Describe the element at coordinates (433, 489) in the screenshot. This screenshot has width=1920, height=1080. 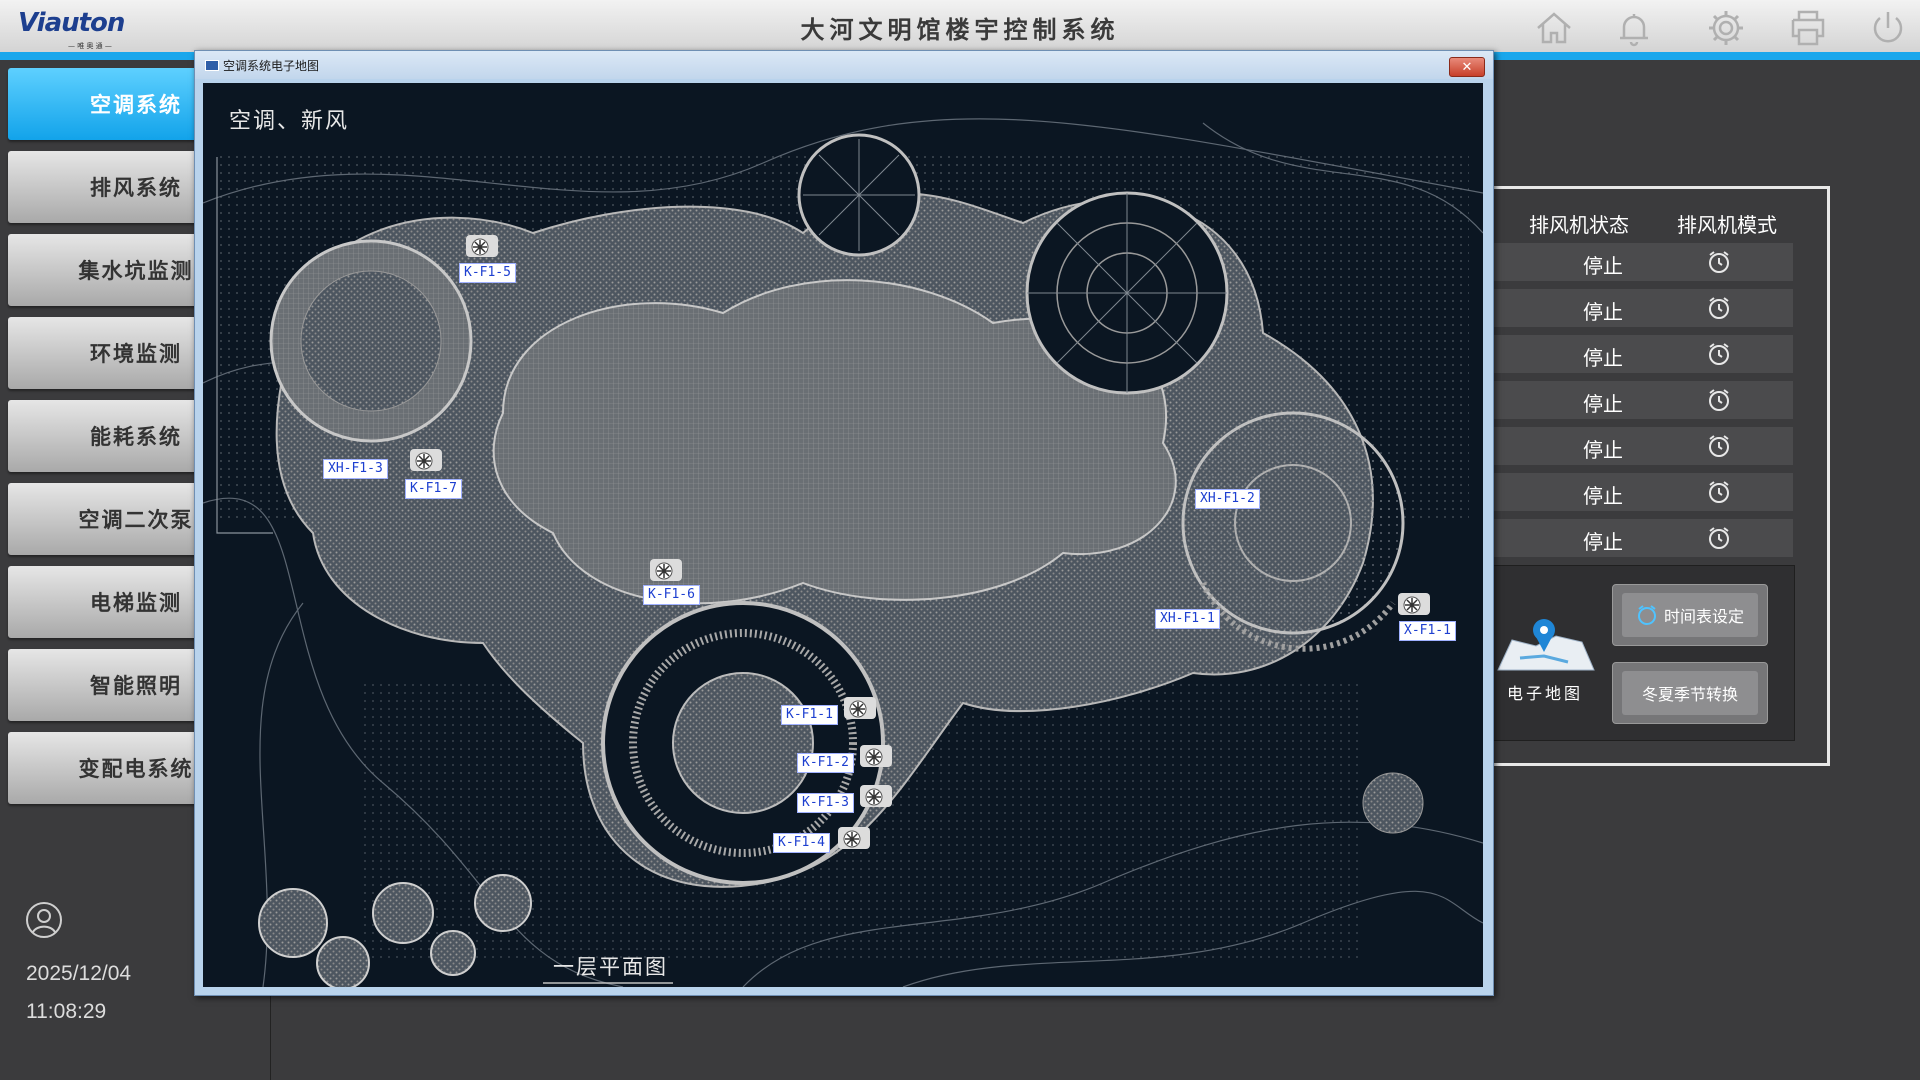
I see `fan-label-k-f1-7: K-F1-7` at that location.